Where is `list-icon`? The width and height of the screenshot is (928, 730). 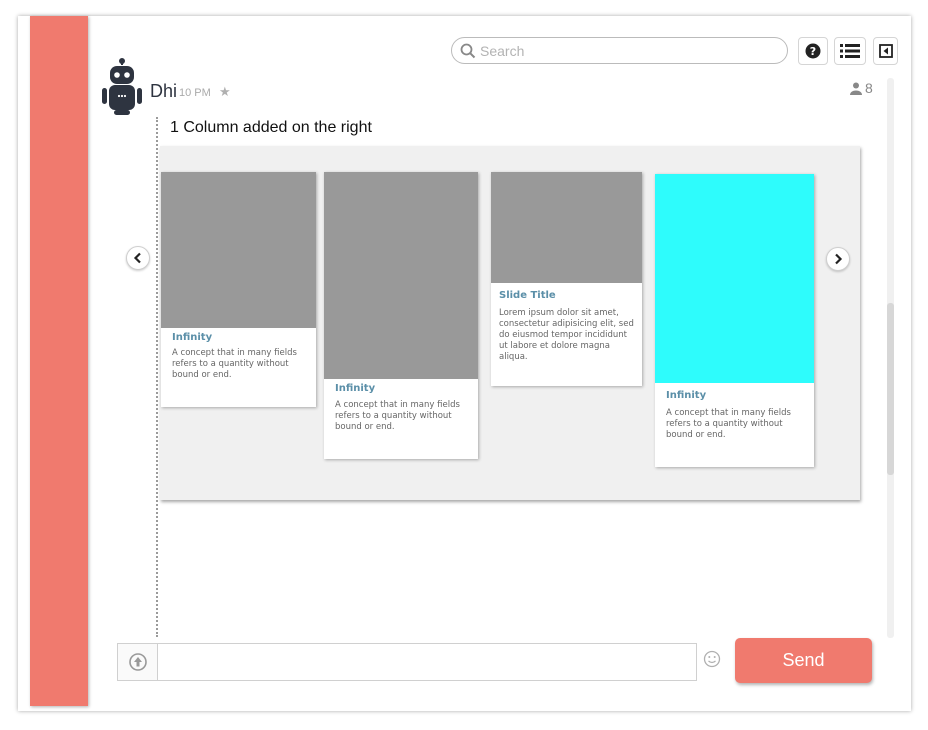
list-icon is located at coordinates (850, 51).